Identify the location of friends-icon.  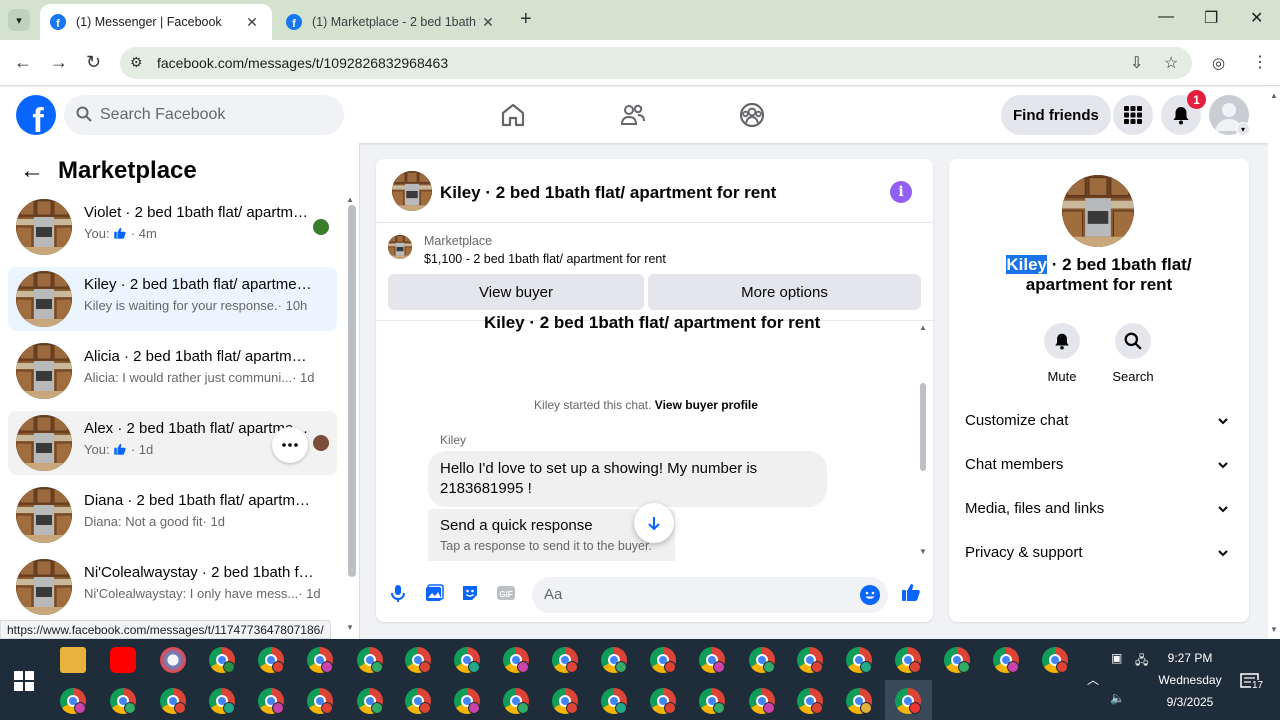
(633, 115).